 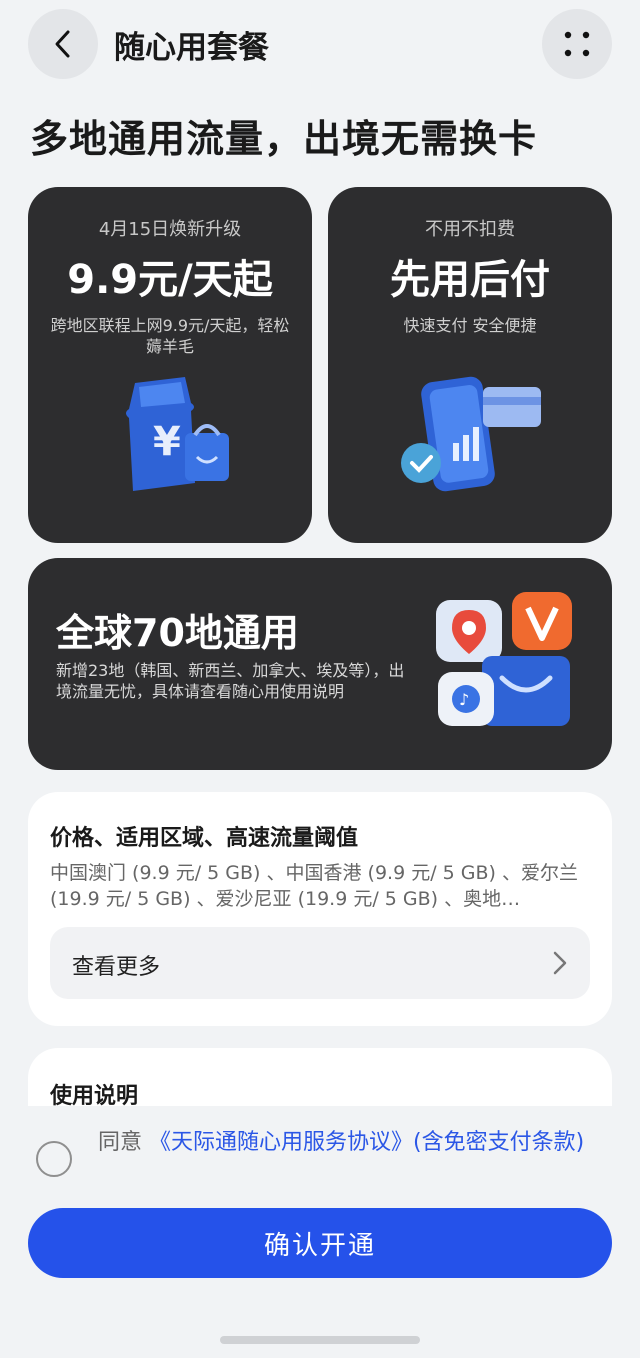 What do you see at coordinates (320, 1340) in the screenshot?
I see `home-indicator` at bounding box center [320, 1340].